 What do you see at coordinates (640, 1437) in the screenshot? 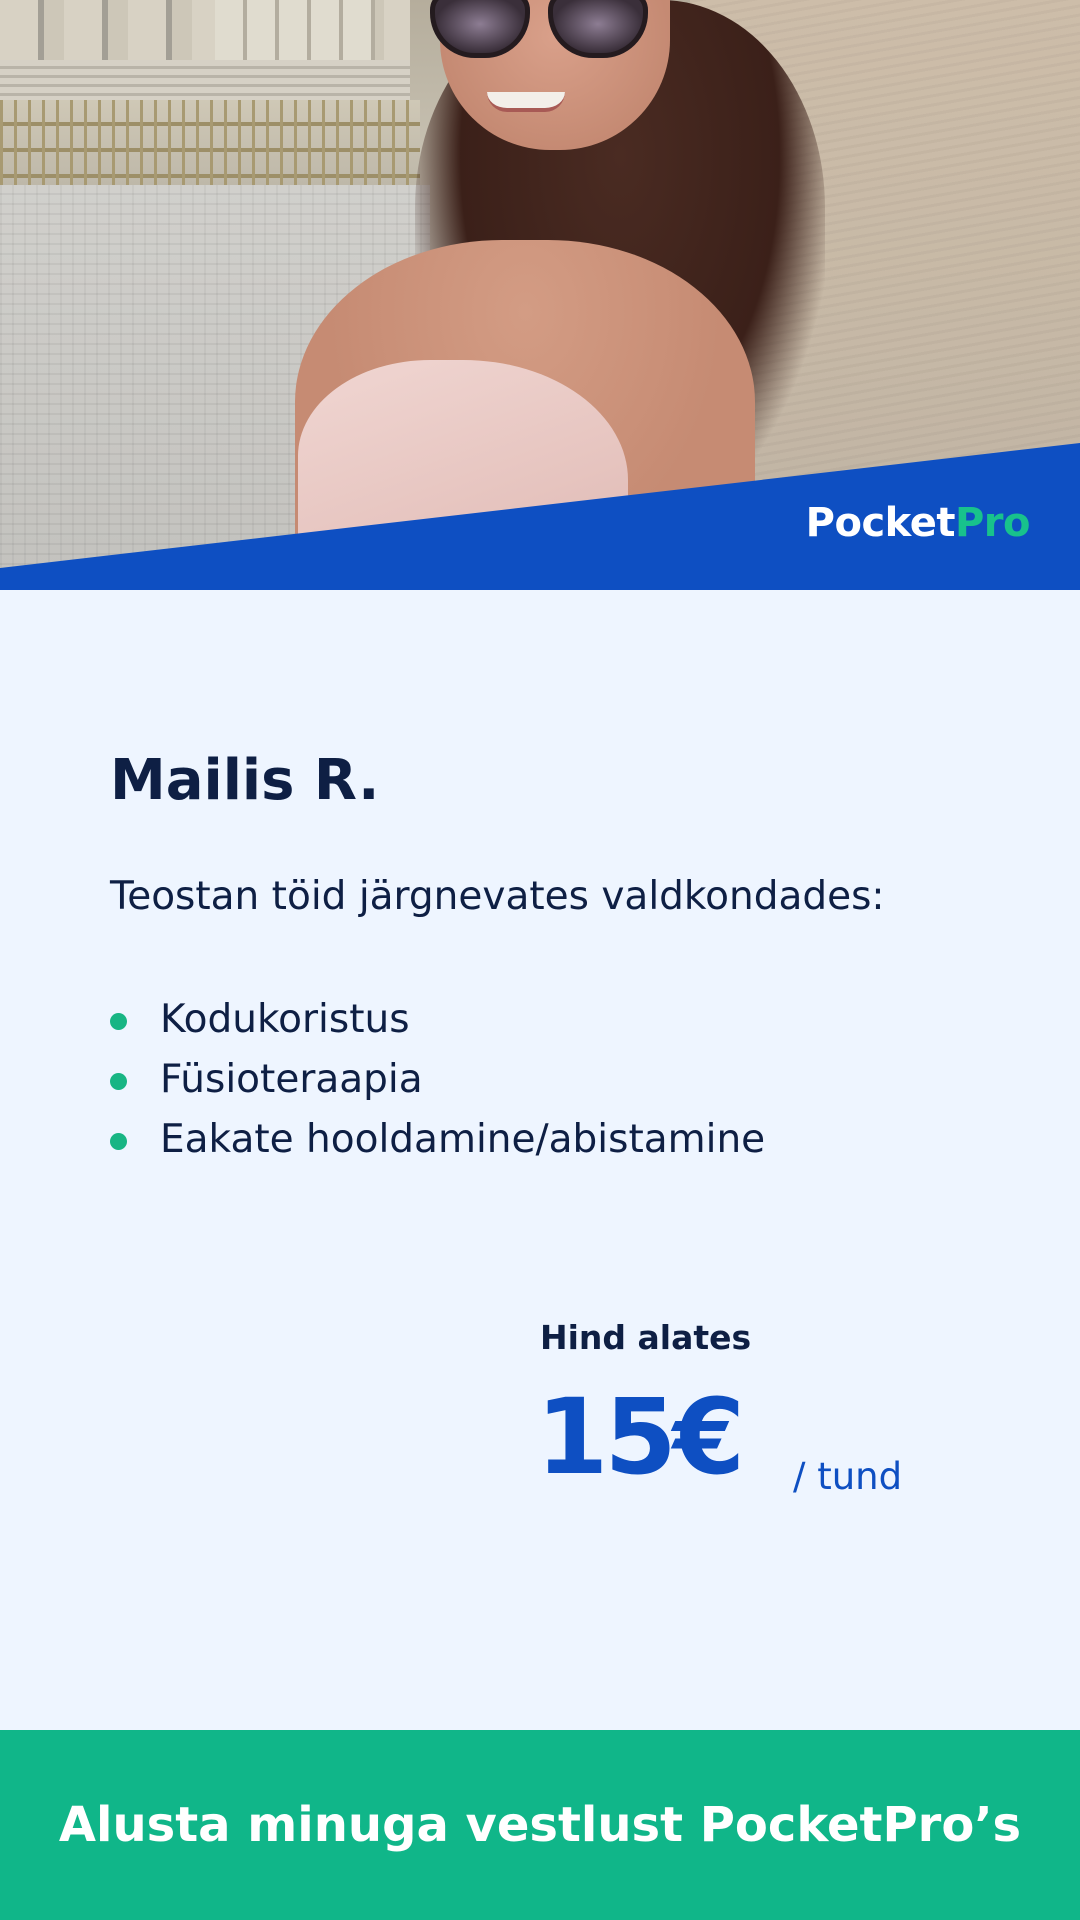
I see `price-value: 15€` at bounding box center [640, 1437].